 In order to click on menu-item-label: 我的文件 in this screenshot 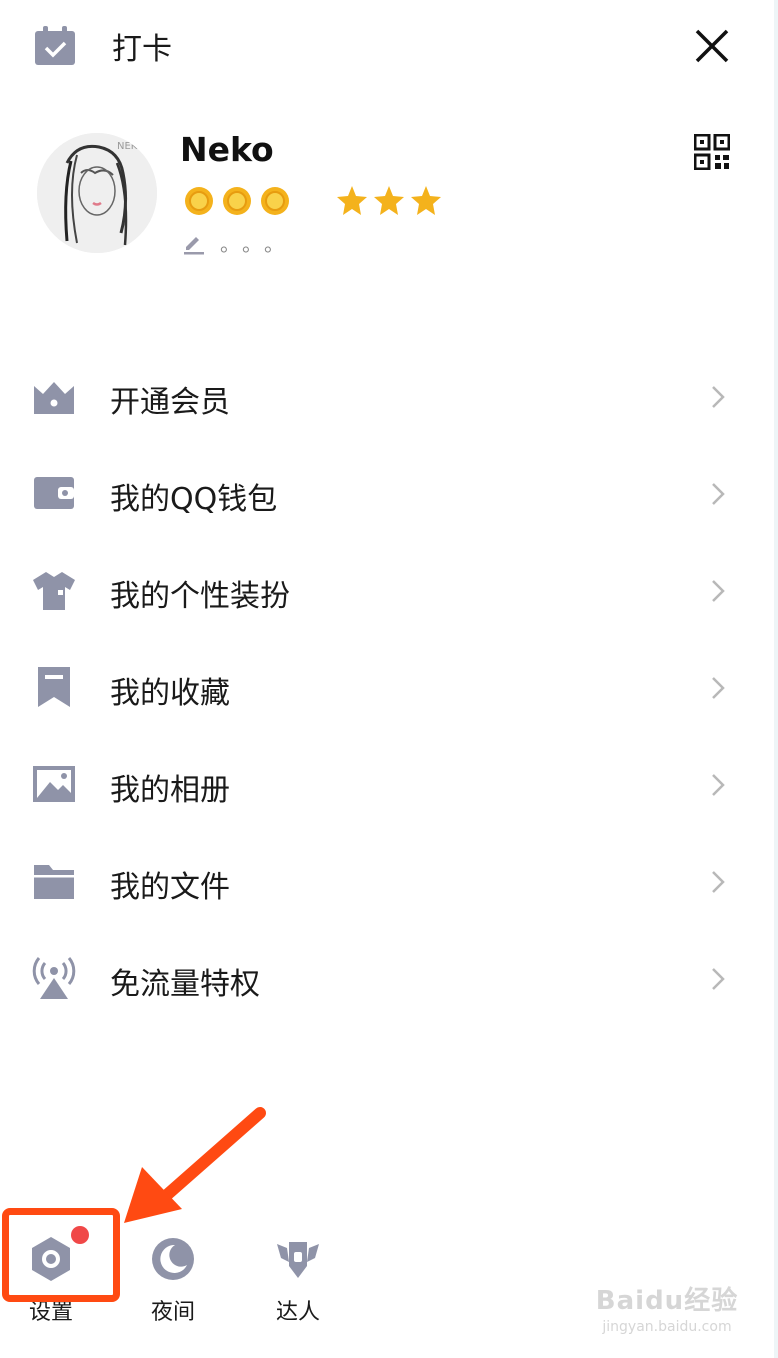, I will do `click(170, 887)`.